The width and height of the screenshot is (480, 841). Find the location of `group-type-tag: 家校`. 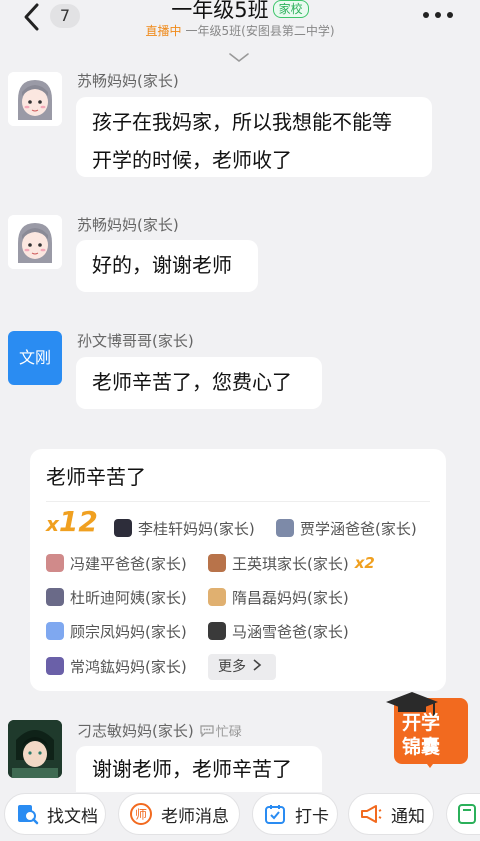

group-type-tag: 家校 is located at coordinates (290, 9).